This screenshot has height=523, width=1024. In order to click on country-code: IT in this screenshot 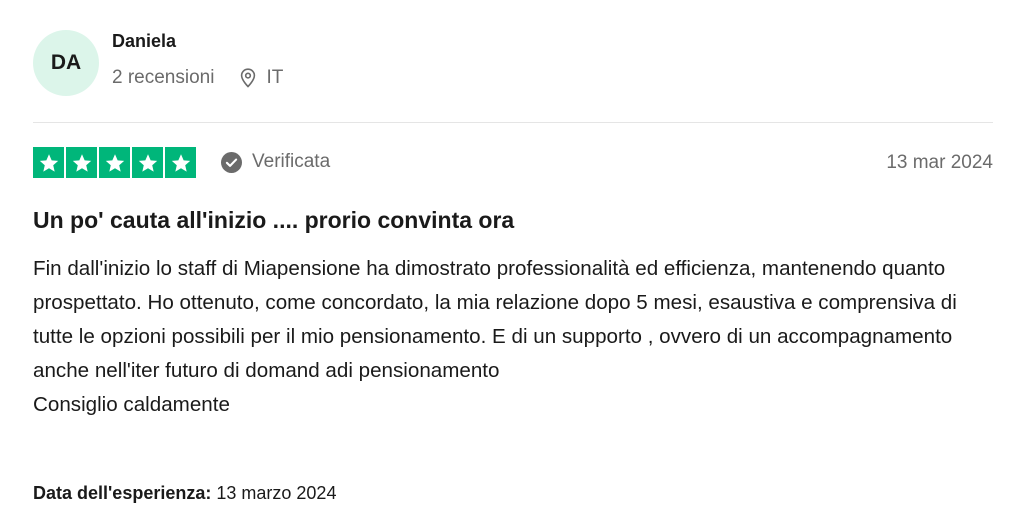, I will do `click(275, 77)`.